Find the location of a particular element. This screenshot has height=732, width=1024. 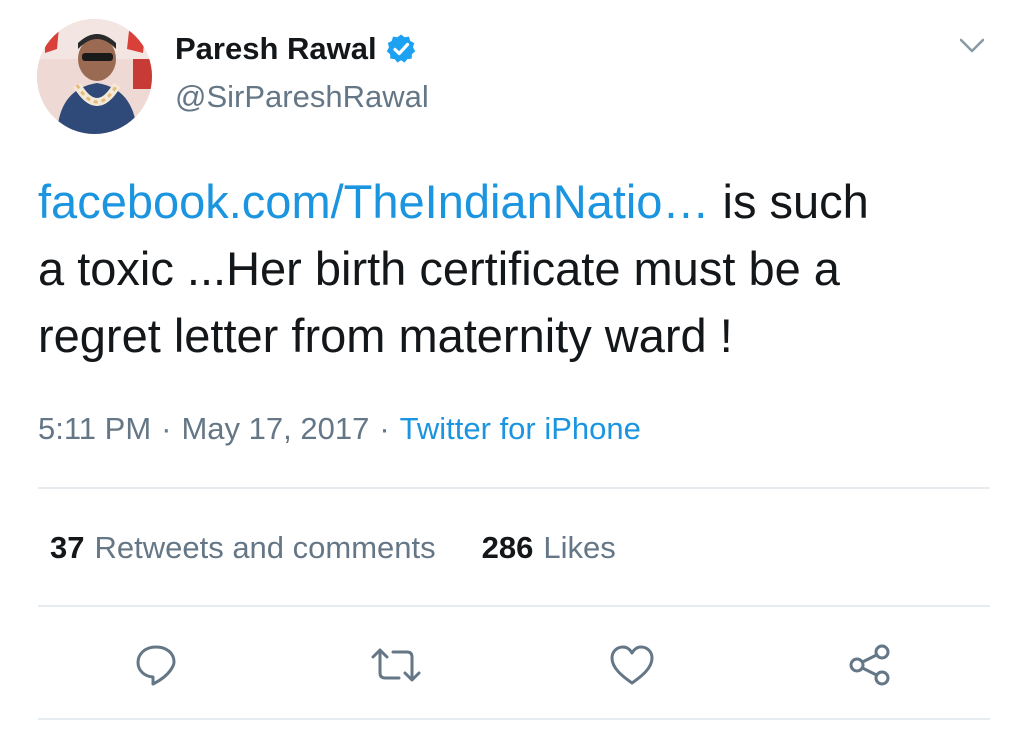

tweet-text-line-1: facebook.com/TheIndianNatio… is such is located at coordinates (518, 201).